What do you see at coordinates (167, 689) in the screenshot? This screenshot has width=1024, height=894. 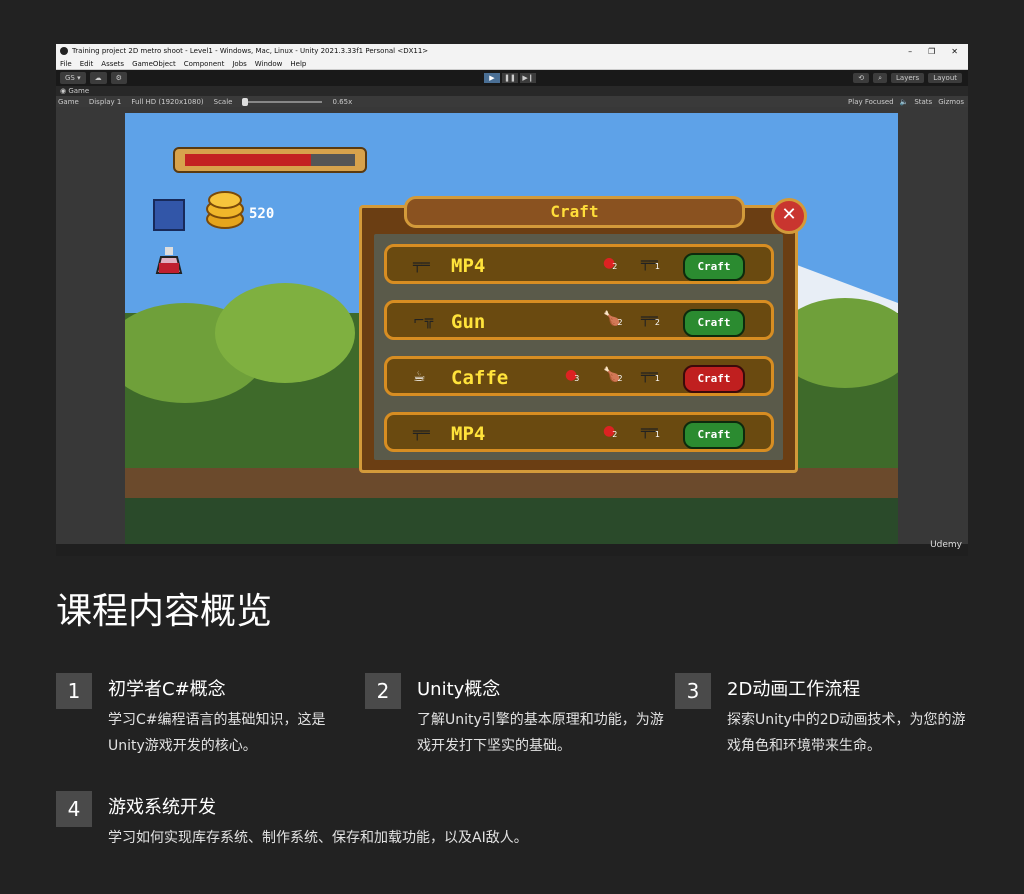 I see `topic-title: 初学者C#概念` at bounding box center [167, 689].